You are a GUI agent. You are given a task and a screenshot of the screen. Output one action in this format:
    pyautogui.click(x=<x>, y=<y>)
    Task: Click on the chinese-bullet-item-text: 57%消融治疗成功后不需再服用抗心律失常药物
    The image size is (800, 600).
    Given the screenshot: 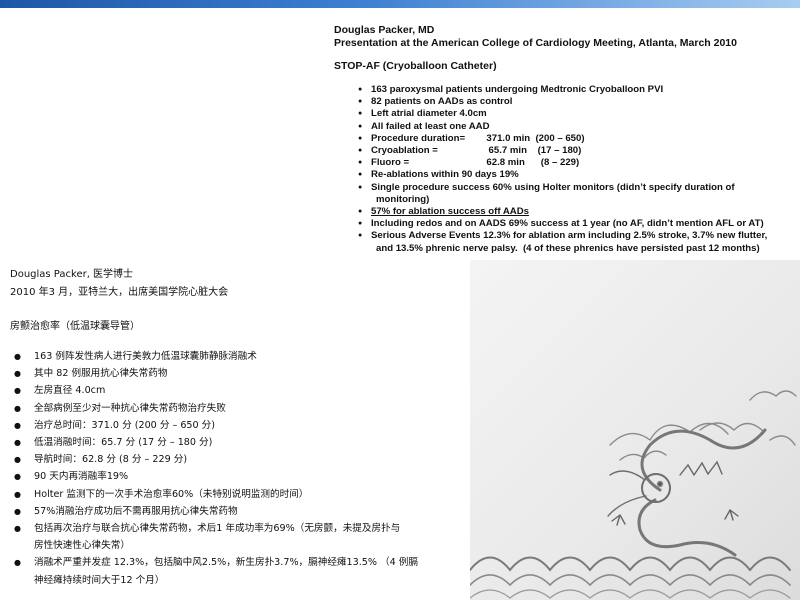 What is the action you would take?
    pyautogui.click(x=136, y=511)
    